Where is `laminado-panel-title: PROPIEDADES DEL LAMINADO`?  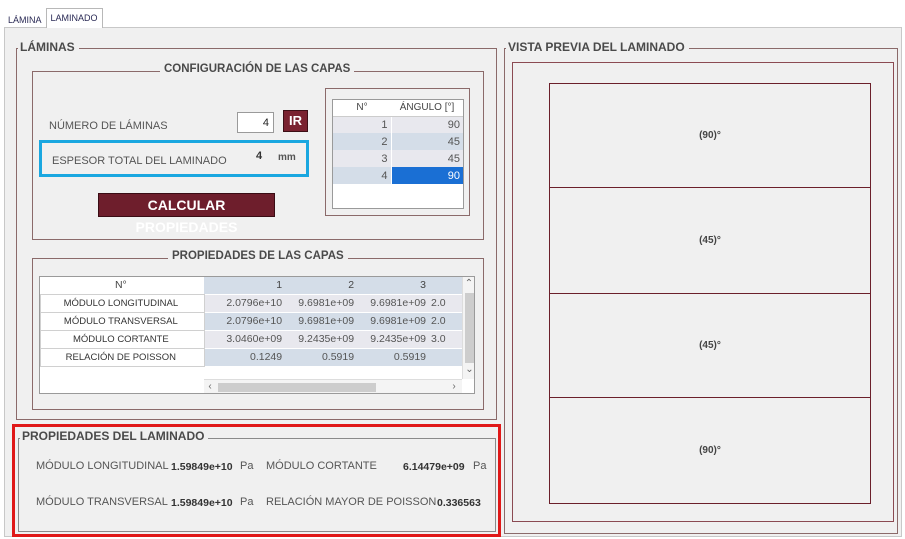
laminado-panel-title: PROPIEDADES DEL LAMINADO is located at coordinates (114, 436).